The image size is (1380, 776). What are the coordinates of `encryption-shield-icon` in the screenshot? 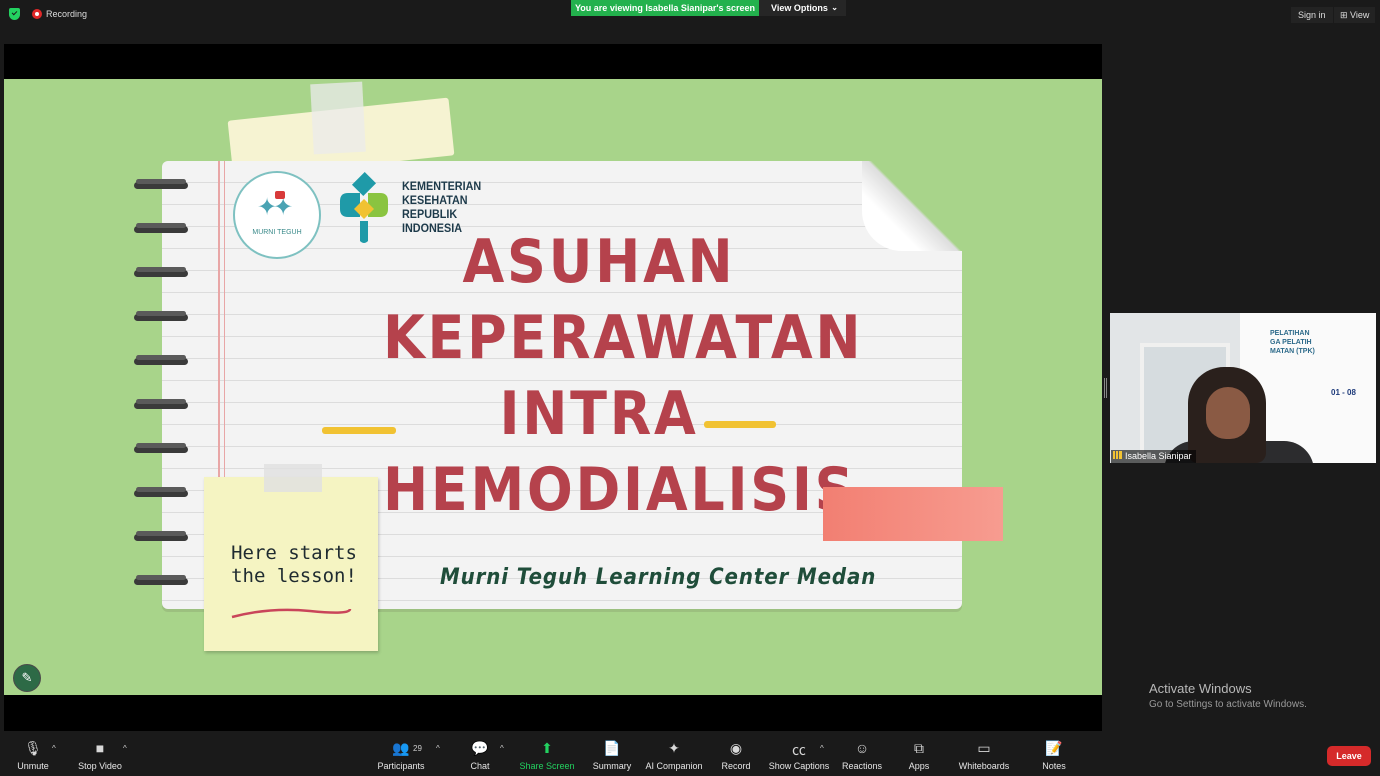 It's located at (14, 14).